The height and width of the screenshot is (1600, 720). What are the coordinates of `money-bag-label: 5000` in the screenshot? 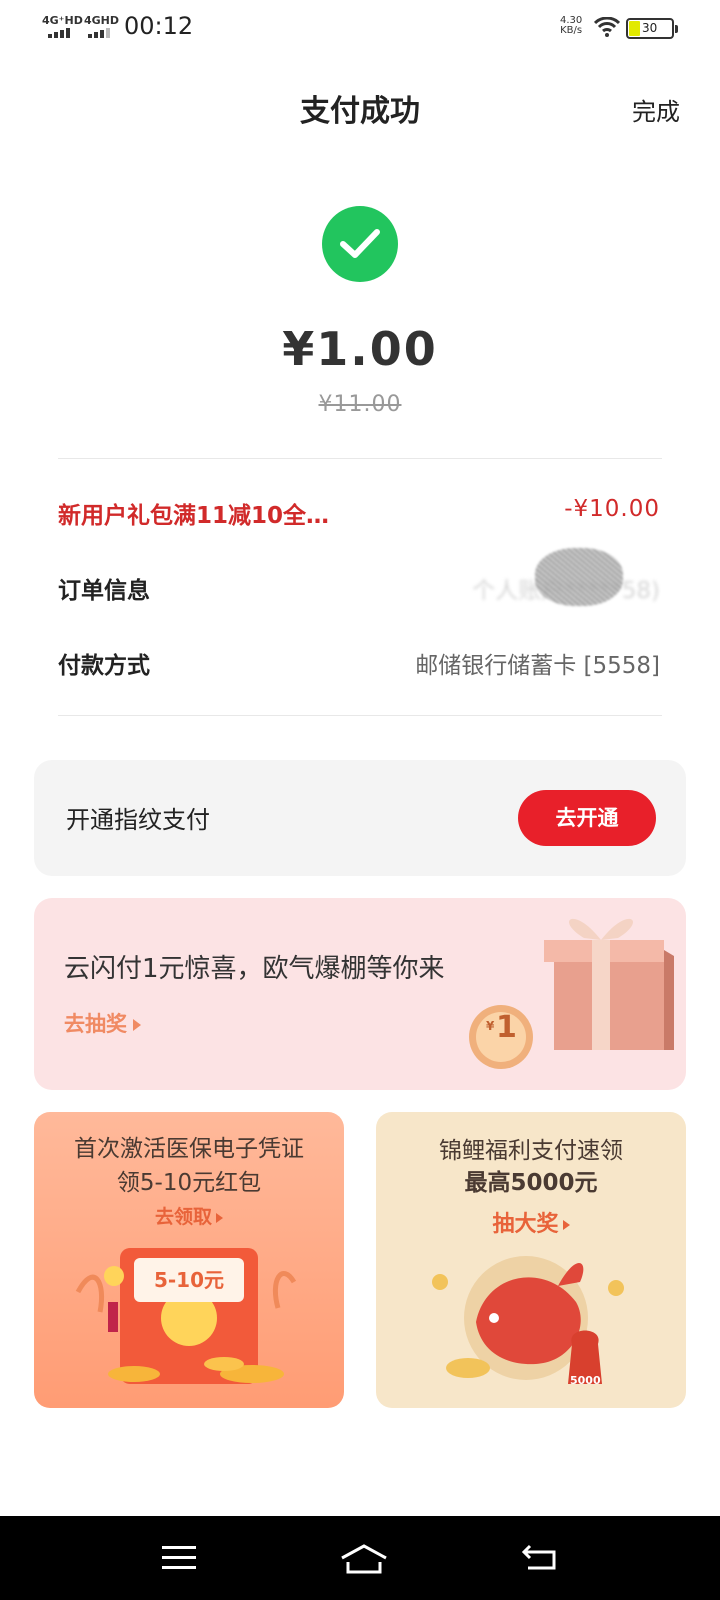 It's located at (585, 1380).